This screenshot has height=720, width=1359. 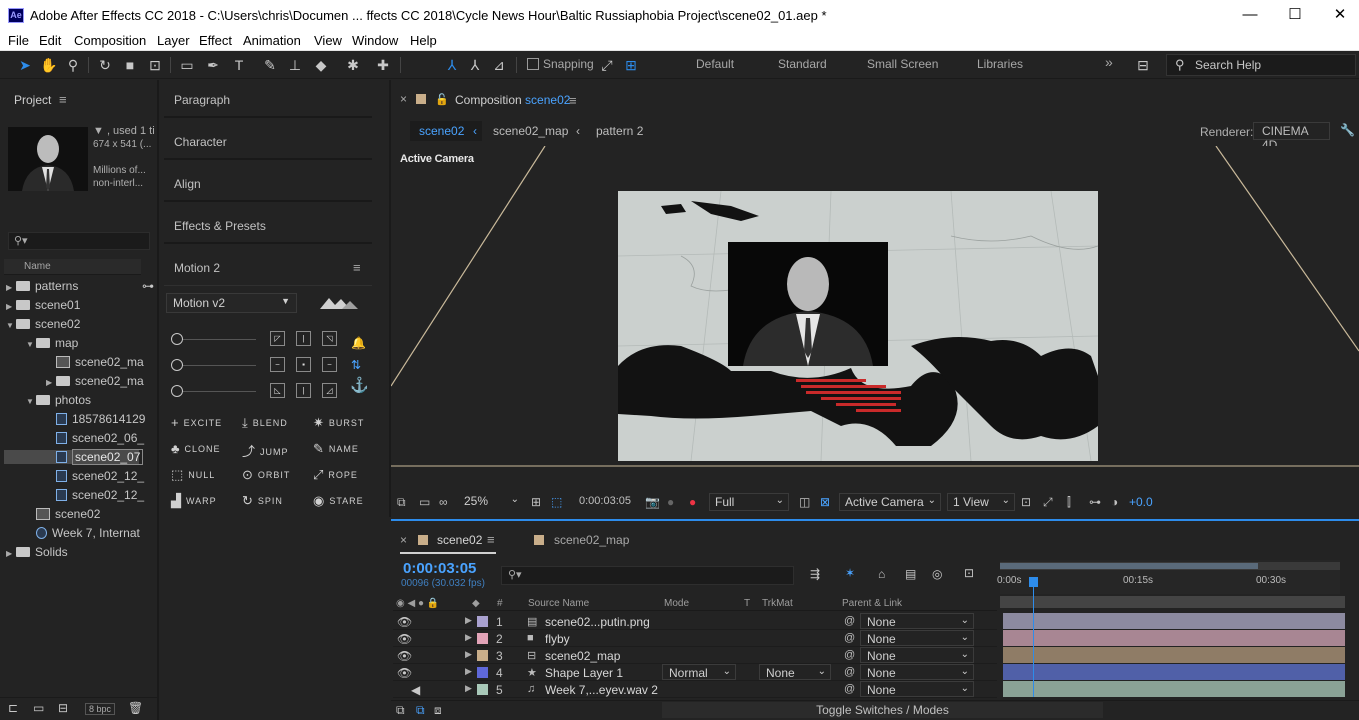 I want to click on breadcrumb-pattern2: pattern 2, so click(x=619, y=131).